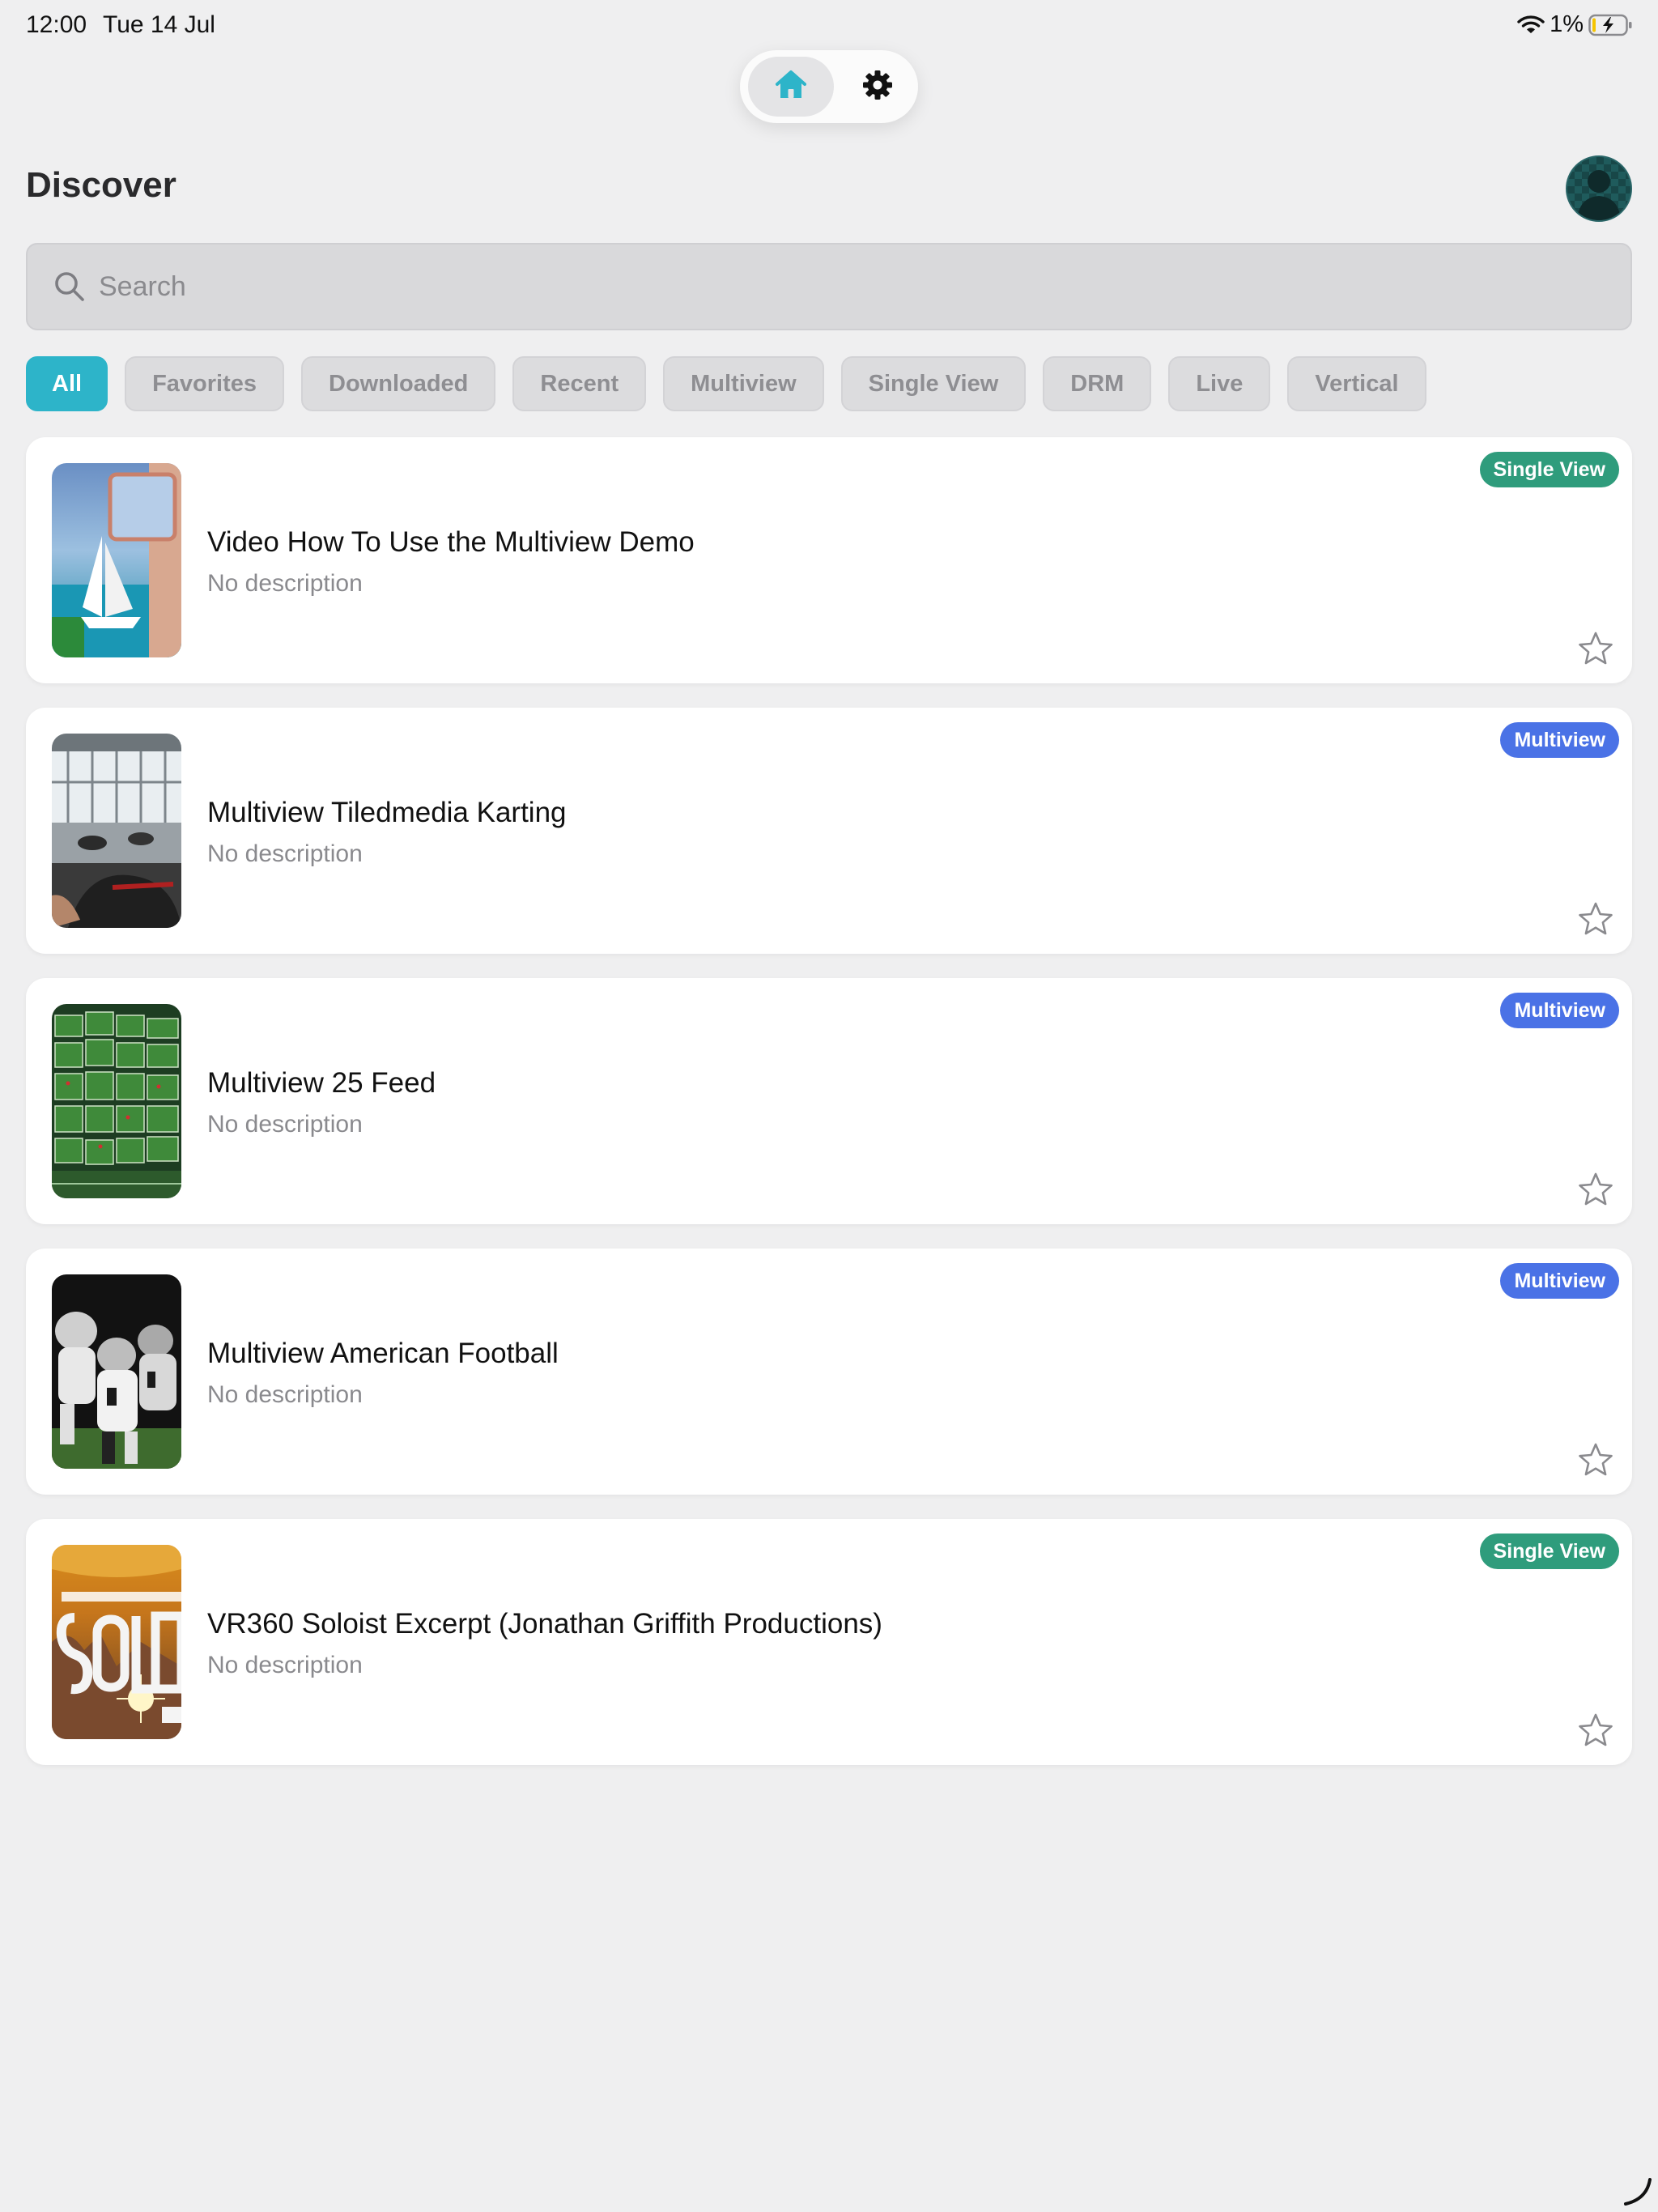 The height and width of the screenshot is (2212, 1658). What do you see at coordinates (116, 560) in the screenshot?
I see `thumbnail-sailboat` at bounding box center [116, 560].